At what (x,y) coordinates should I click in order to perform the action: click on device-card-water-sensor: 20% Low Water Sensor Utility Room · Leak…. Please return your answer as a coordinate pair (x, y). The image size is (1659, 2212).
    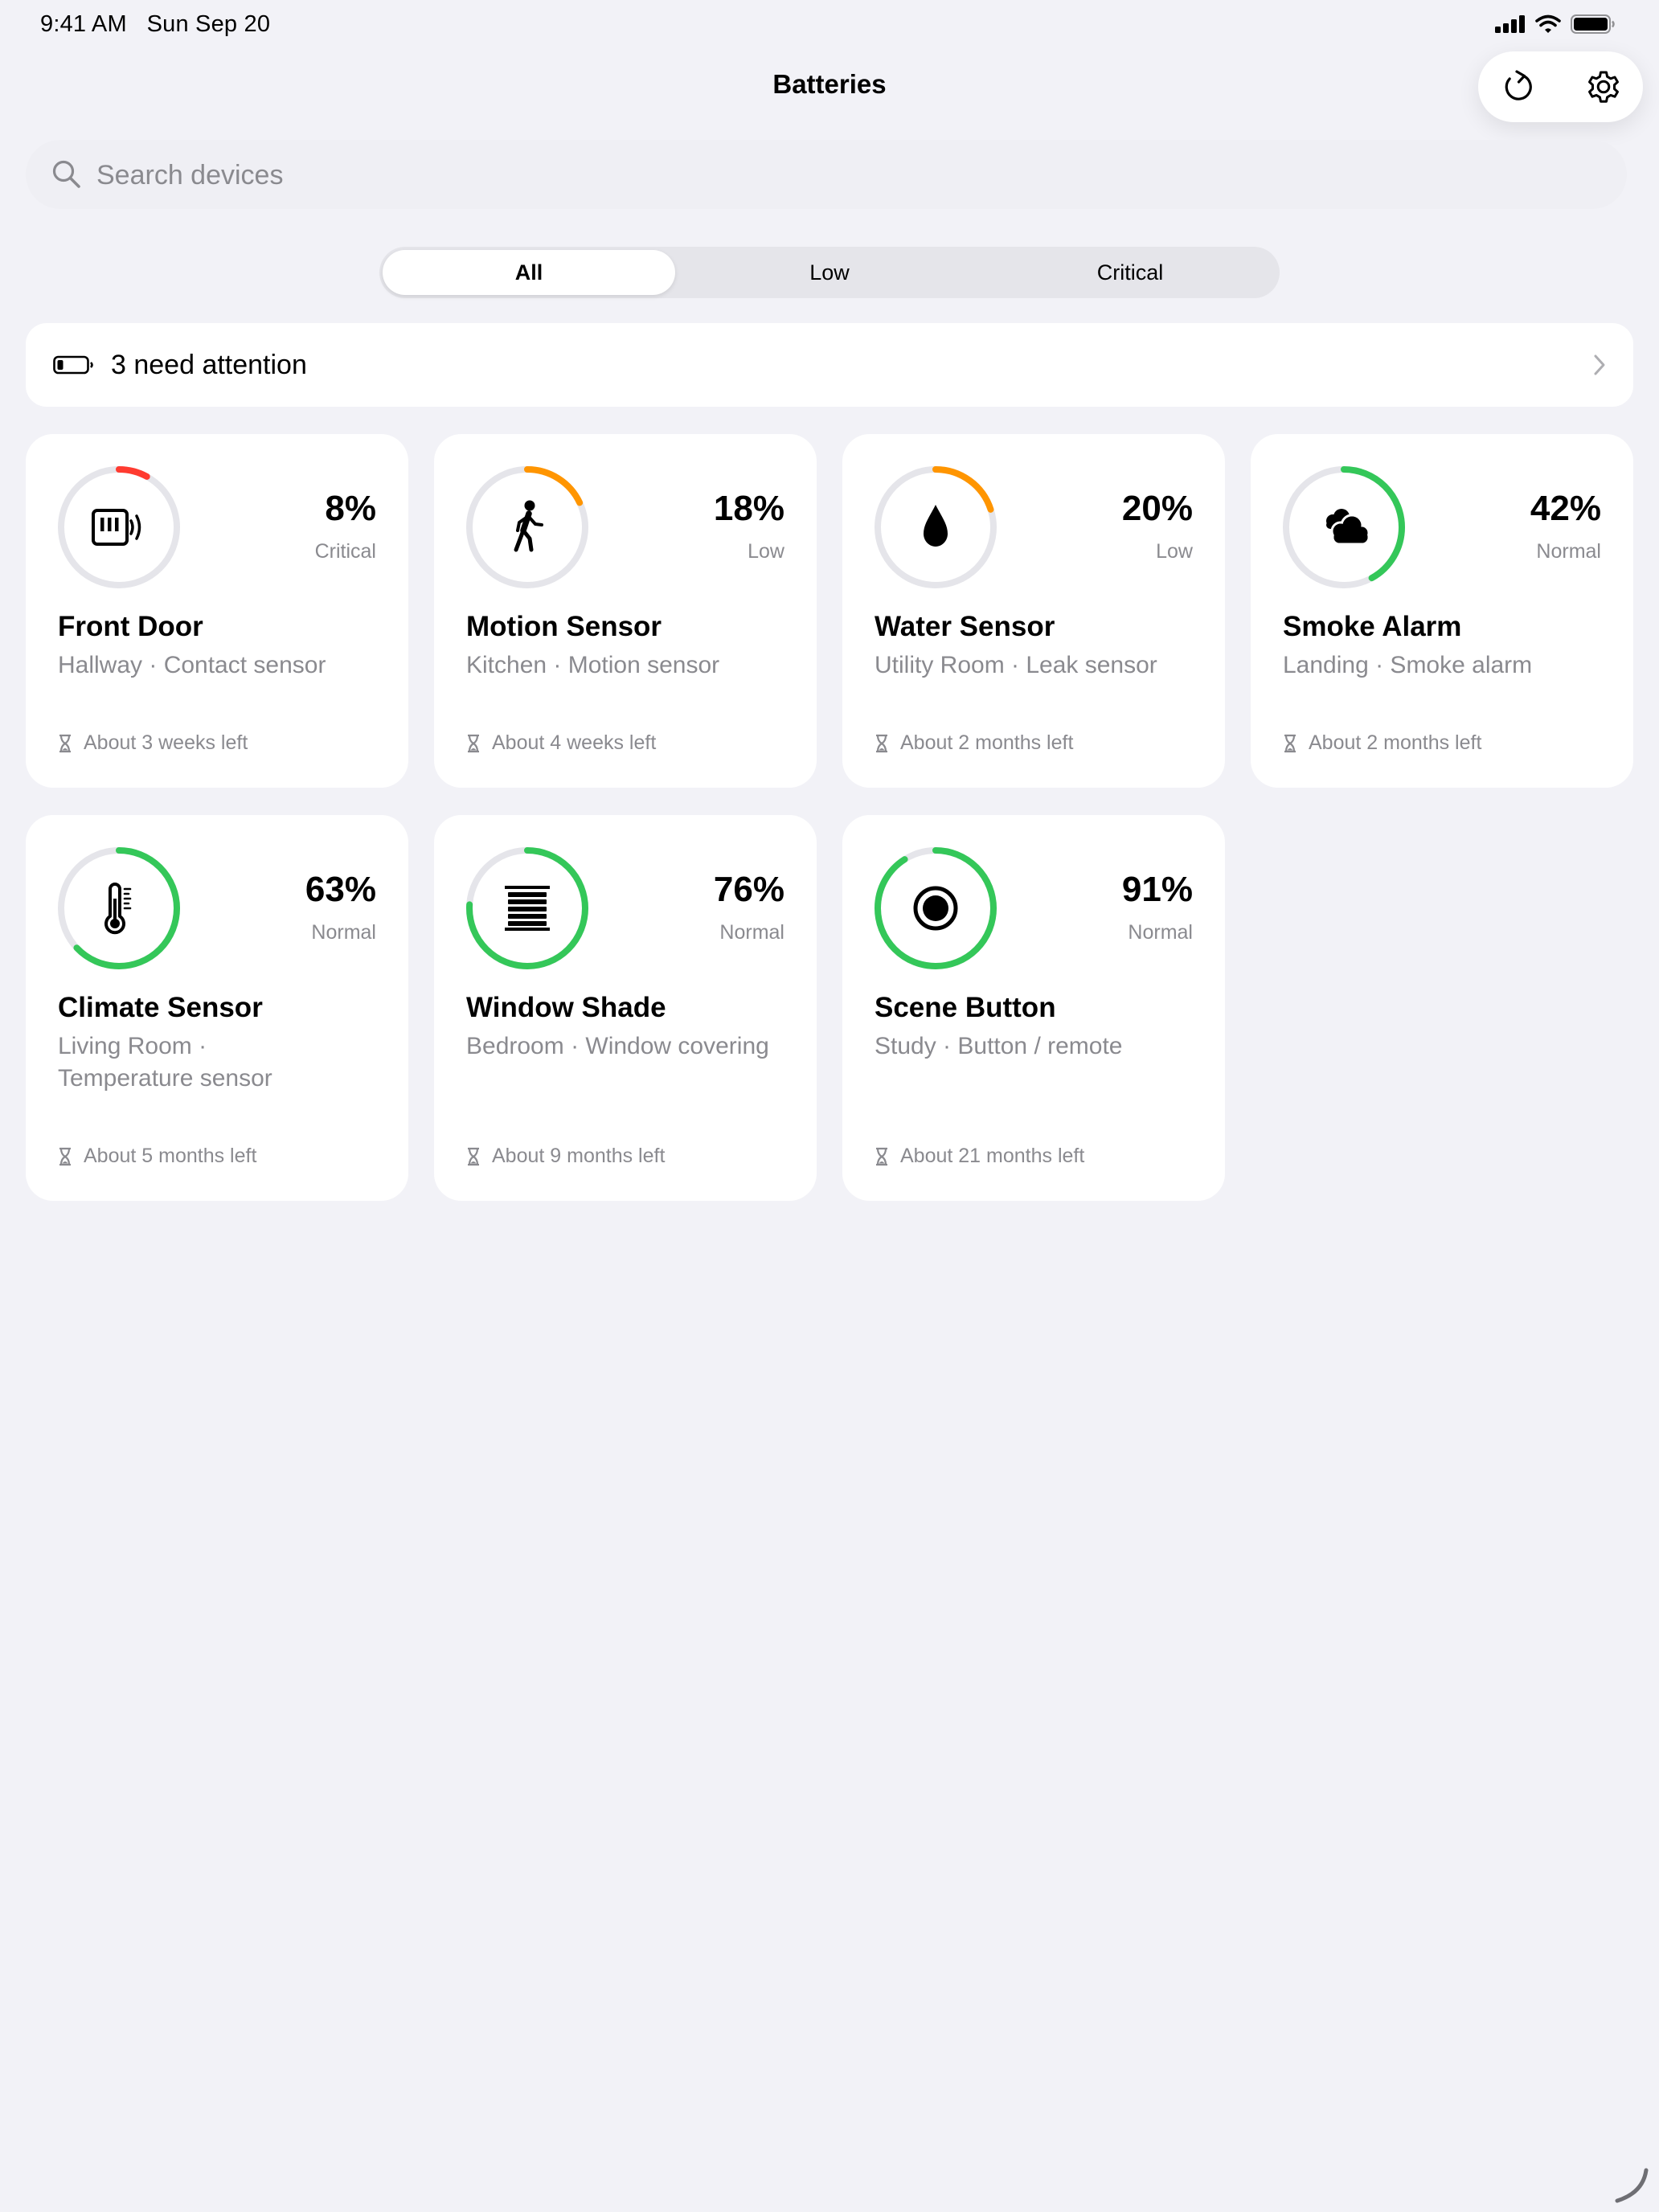
    Looking at the image, I should click on (1033, 611).